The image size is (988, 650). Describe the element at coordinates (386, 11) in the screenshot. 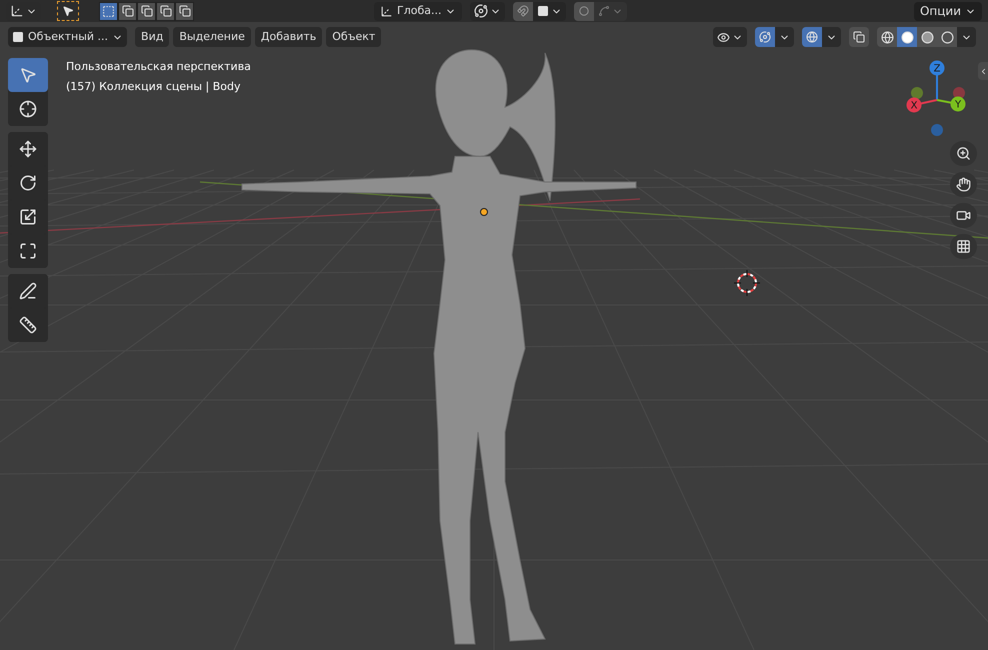

I see `axes-icon` at that location.